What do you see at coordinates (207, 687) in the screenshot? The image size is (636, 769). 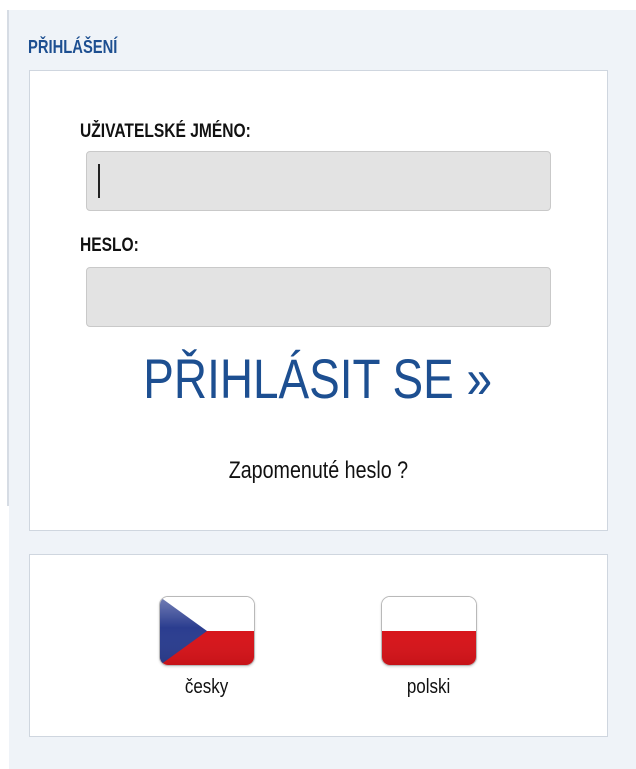 I see `language-label-czech: česky` at bounding box center [207, 687].